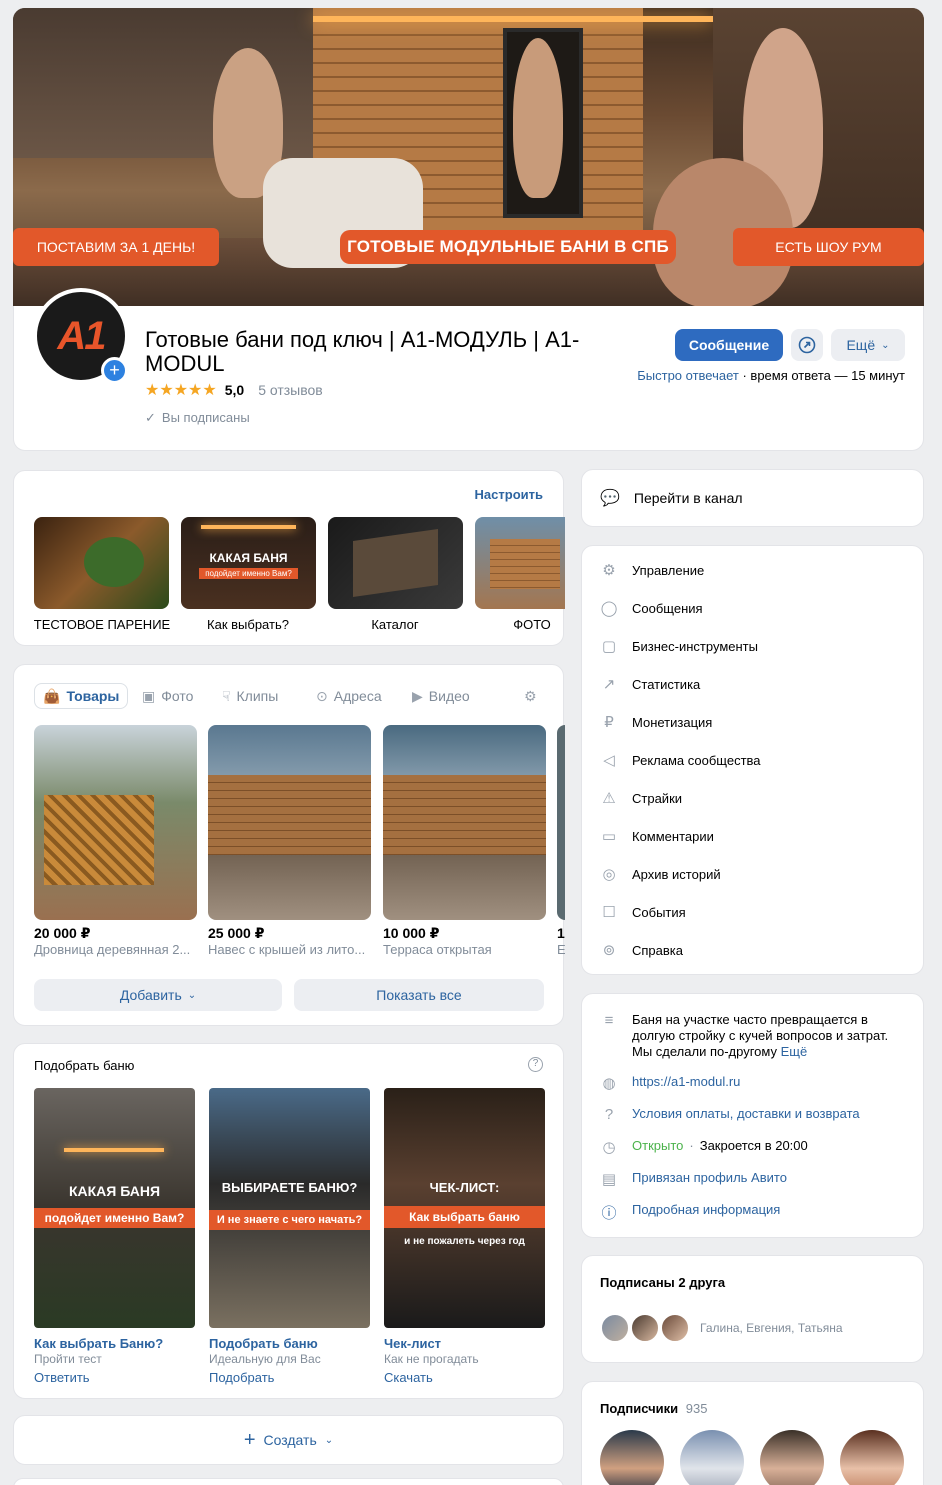 The height and width of the screenshot is (1485, 942). Describe the element at coordinates (752, 1433) in the screenshot. I see `subscribers-section: Подписчики 935` at that location.